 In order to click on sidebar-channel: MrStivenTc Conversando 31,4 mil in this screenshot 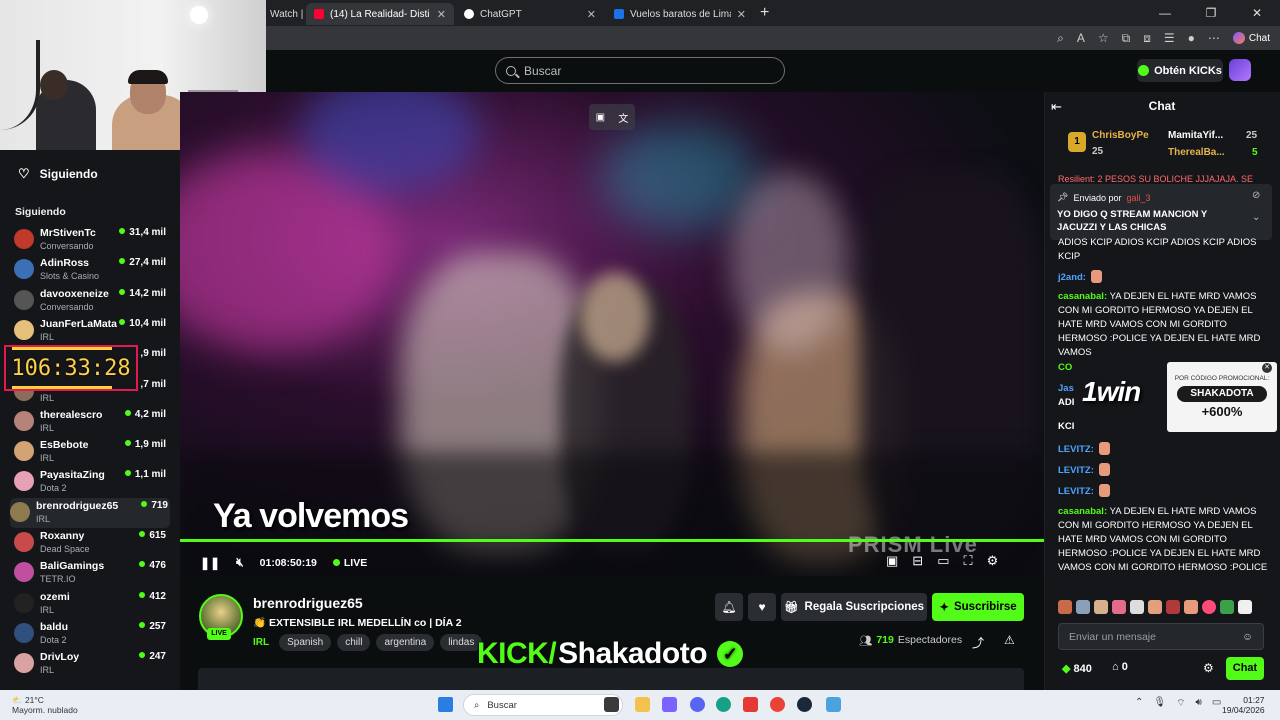, I will do `click(91, 240)`.